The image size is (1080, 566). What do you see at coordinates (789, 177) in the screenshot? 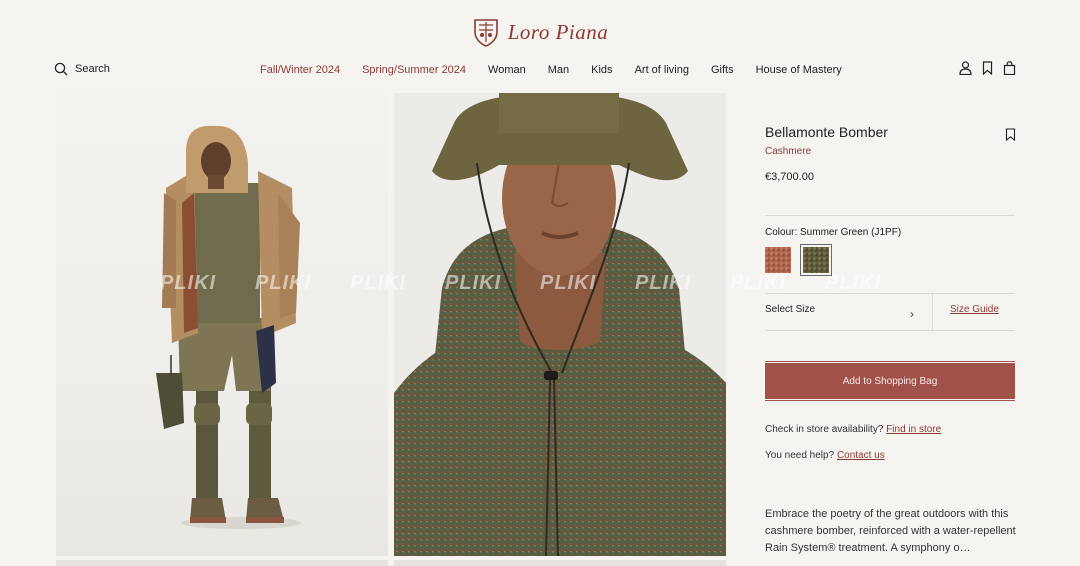
I see `product-price: €3,700.00` at bounding box center [789, 177].